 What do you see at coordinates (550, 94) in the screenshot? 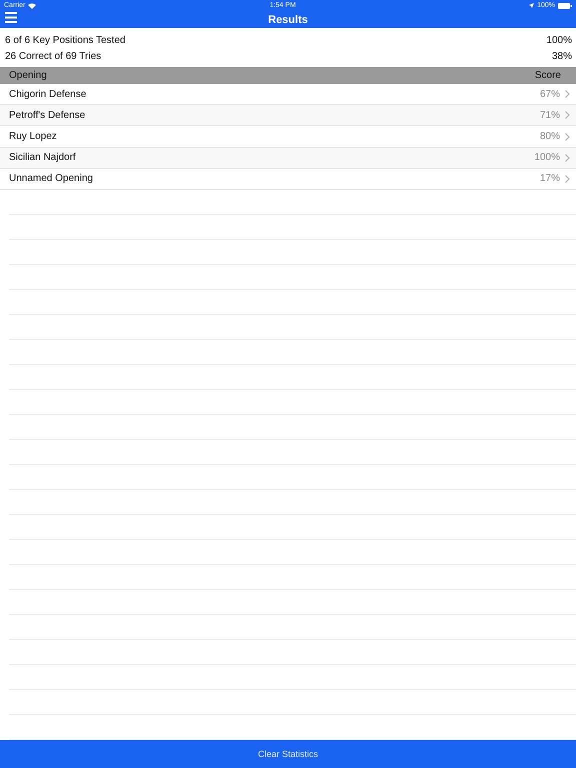
I see `score-value: 67%` at bounding box center [550, 94].